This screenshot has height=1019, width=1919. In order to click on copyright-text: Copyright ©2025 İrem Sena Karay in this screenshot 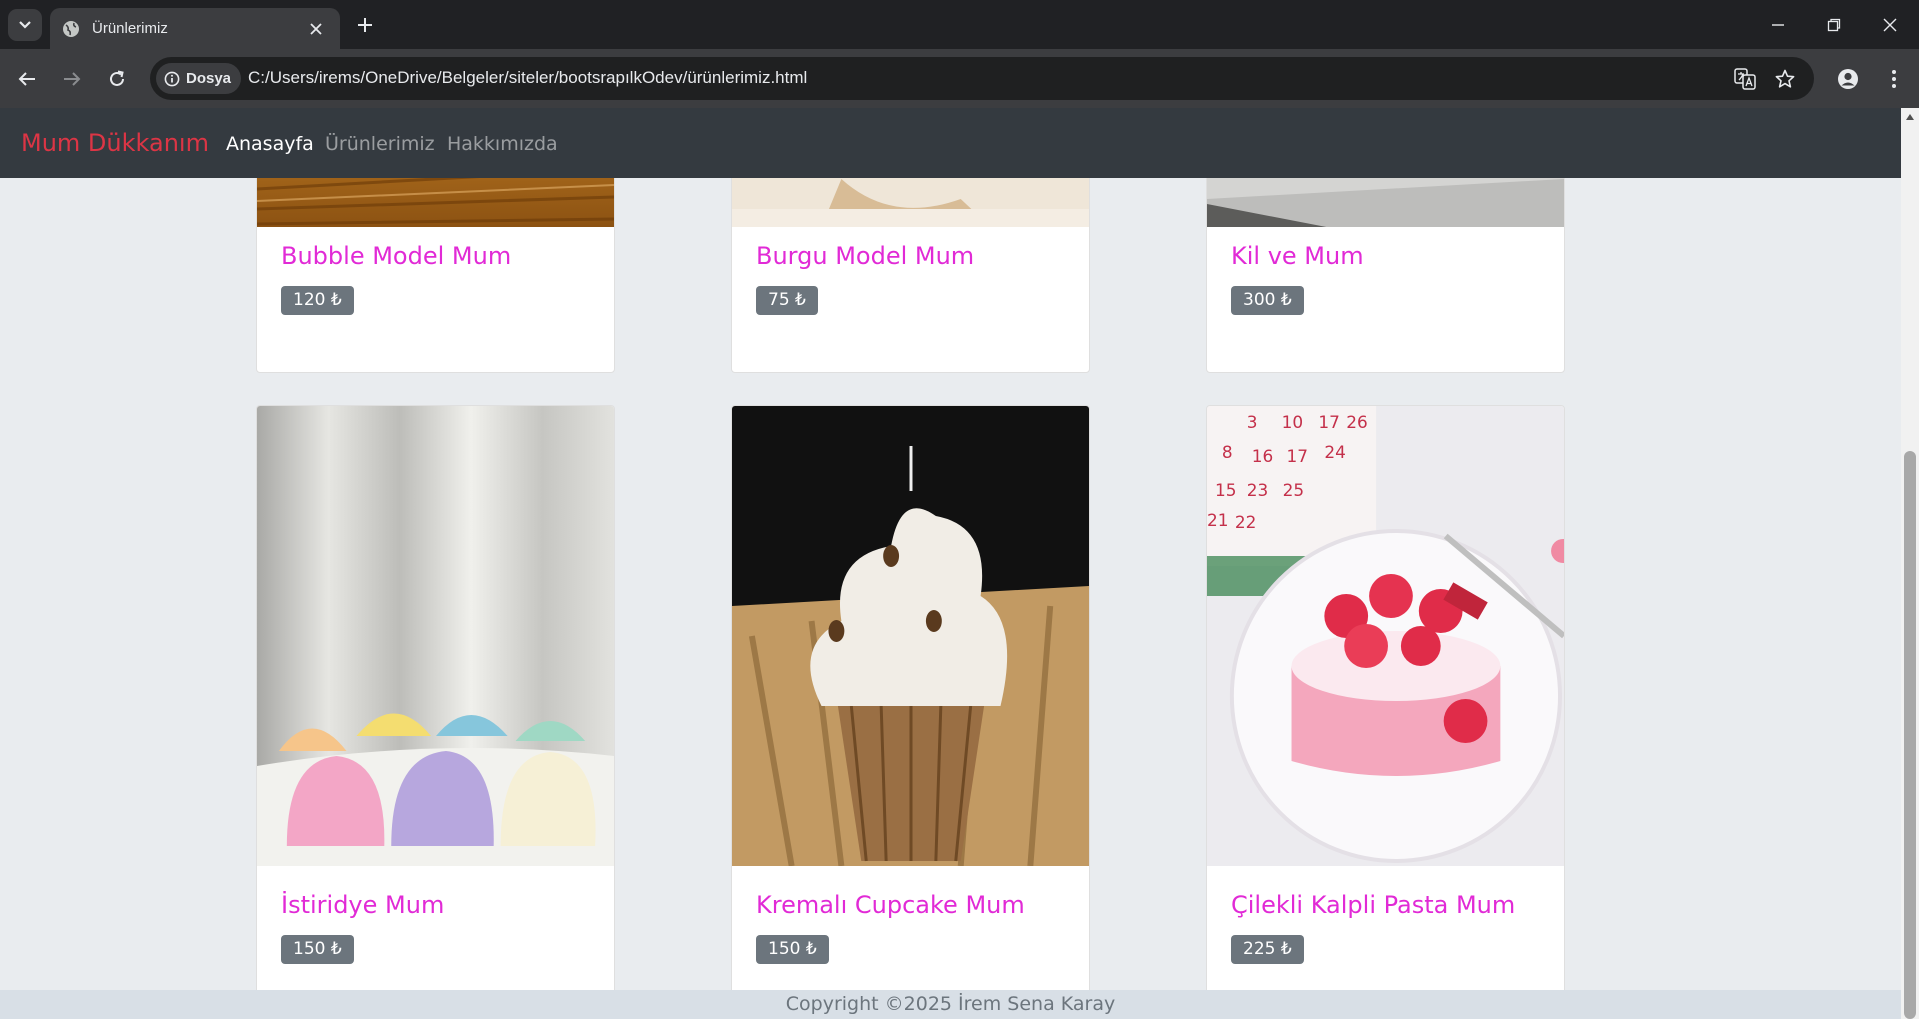, I will do `click(950, 1004)`.